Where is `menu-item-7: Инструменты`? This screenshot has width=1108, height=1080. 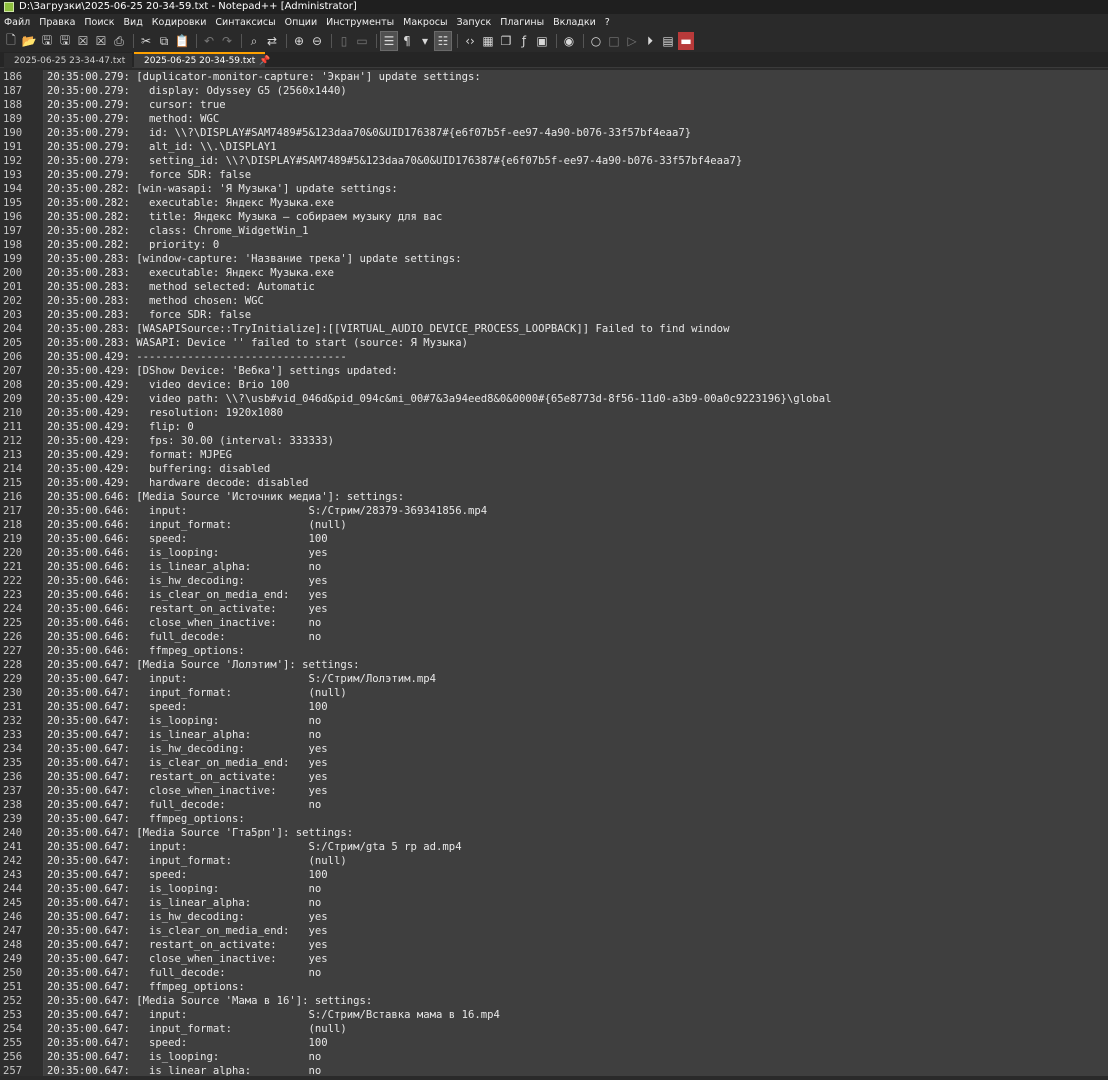 menu-item-7: Инструменты is located at coordinates (360, 22).